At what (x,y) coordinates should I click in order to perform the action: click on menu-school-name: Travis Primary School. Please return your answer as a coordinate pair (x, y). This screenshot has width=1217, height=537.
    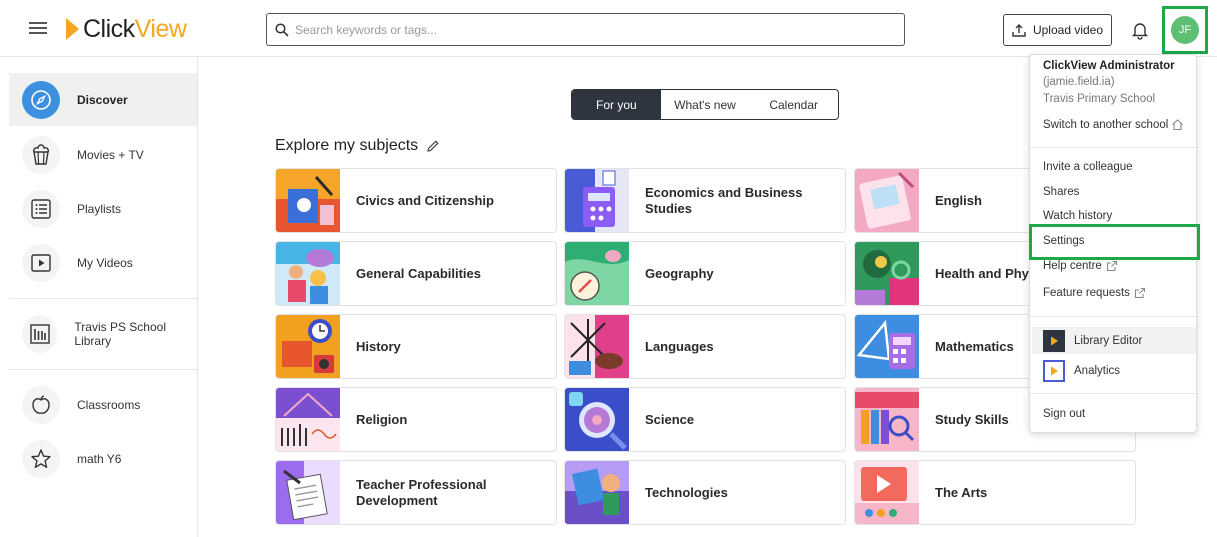
    Looking at the image, I should click on (1099, 99).